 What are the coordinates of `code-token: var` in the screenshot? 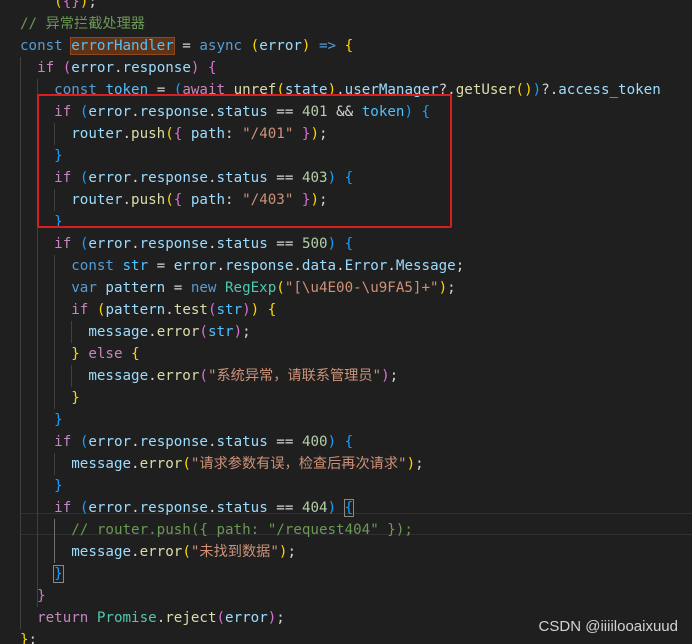 It's located at (84, 288).